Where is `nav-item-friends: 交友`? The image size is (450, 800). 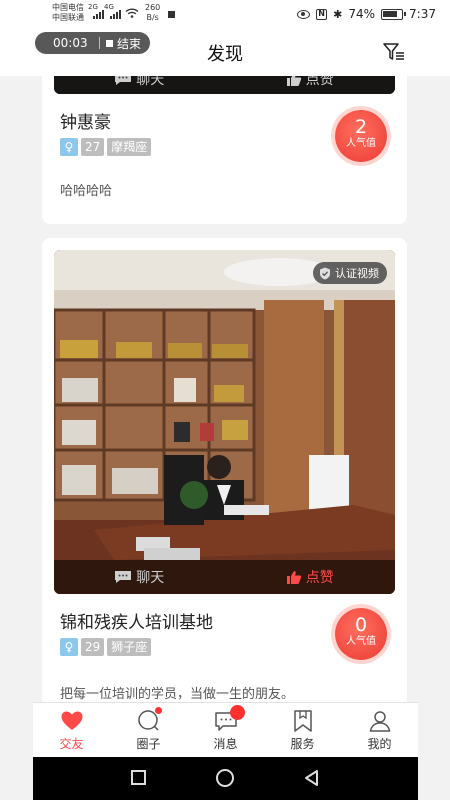
nav-item-friends: 交友 is located at coordinates (71, 730).